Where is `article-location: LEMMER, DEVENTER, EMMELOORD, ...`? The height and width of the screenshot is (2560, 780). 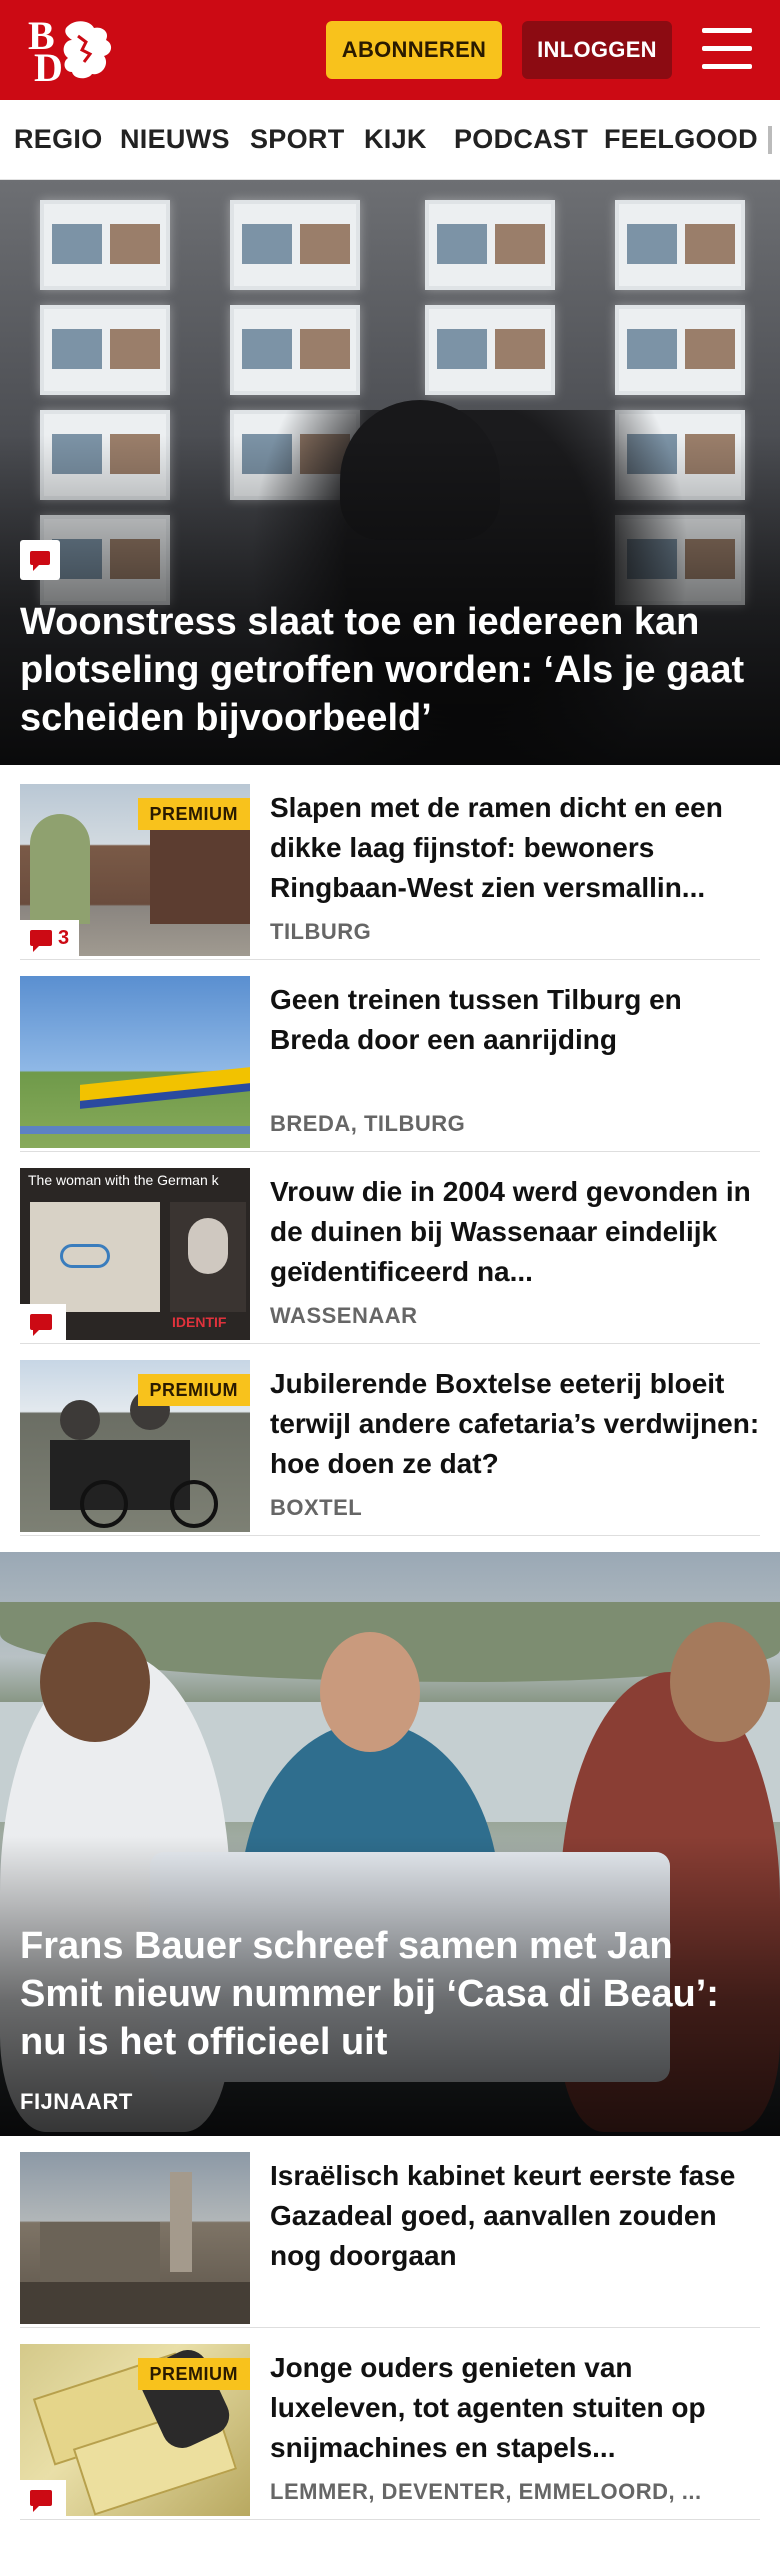 article-location: LEMMER, DEVENTER, EMMELOORD, ... is located at coordinates (486, 2491).